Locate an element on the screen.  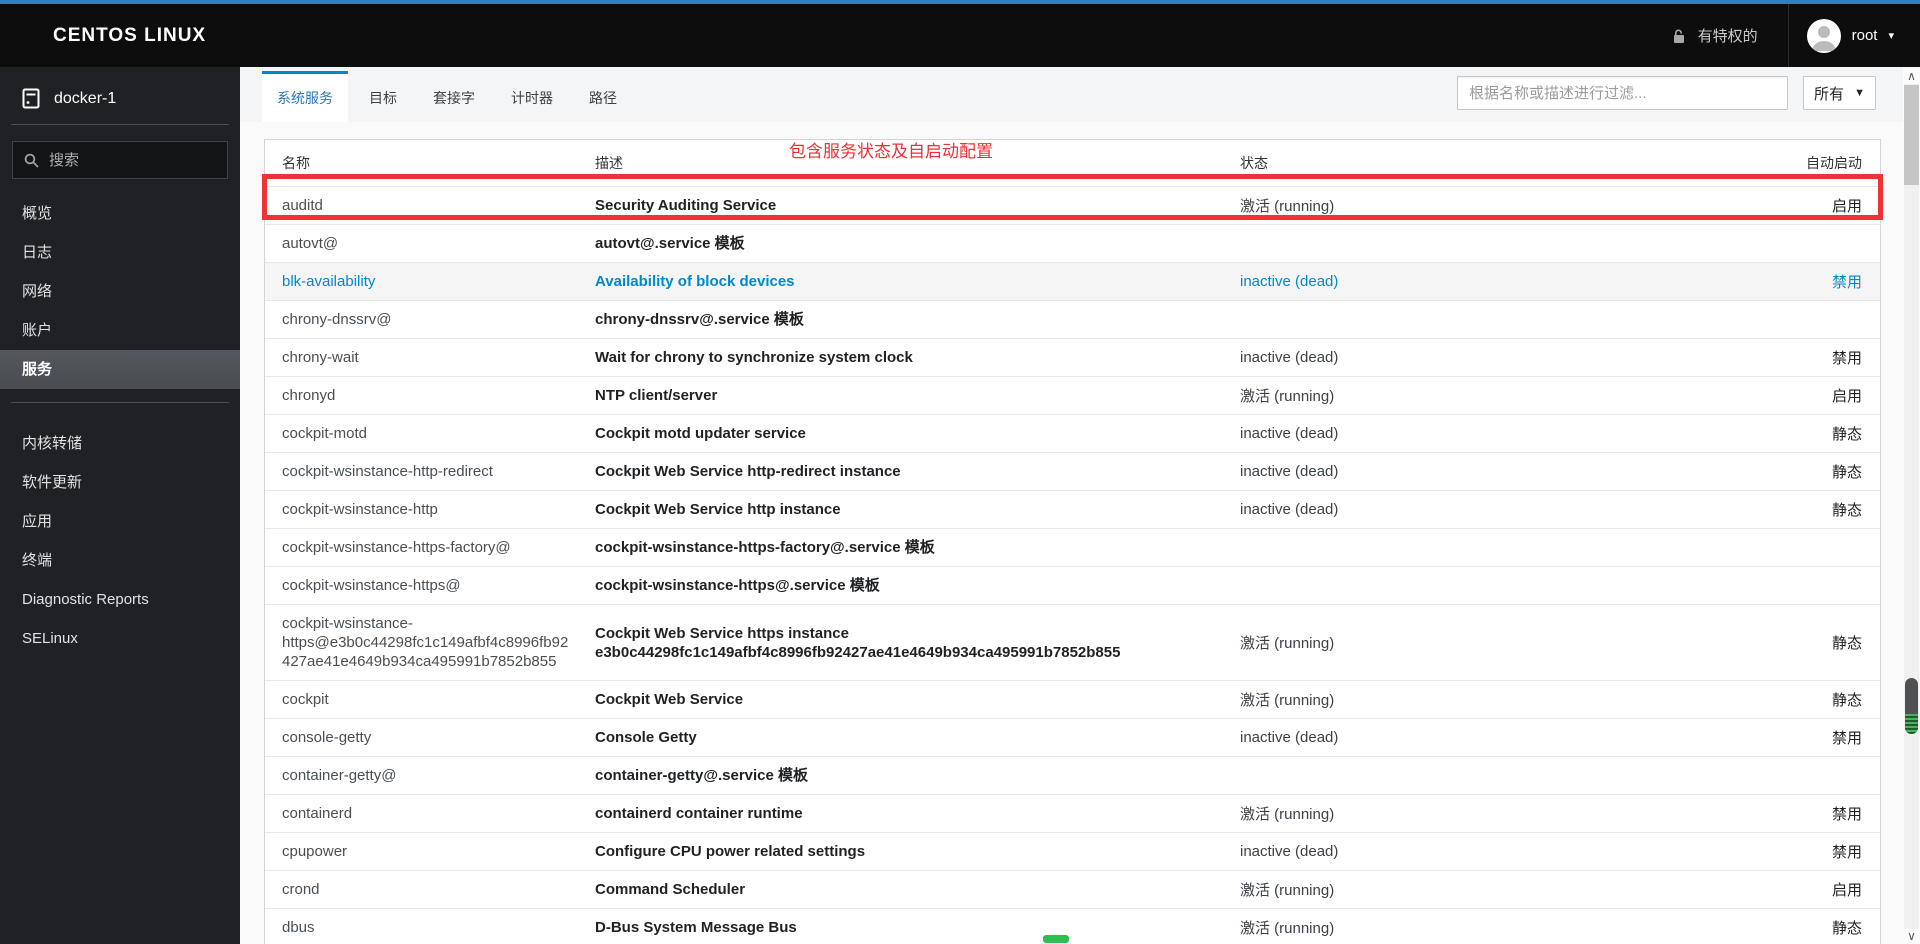
host-name: docker-1 is located at coordinates (85, 98).